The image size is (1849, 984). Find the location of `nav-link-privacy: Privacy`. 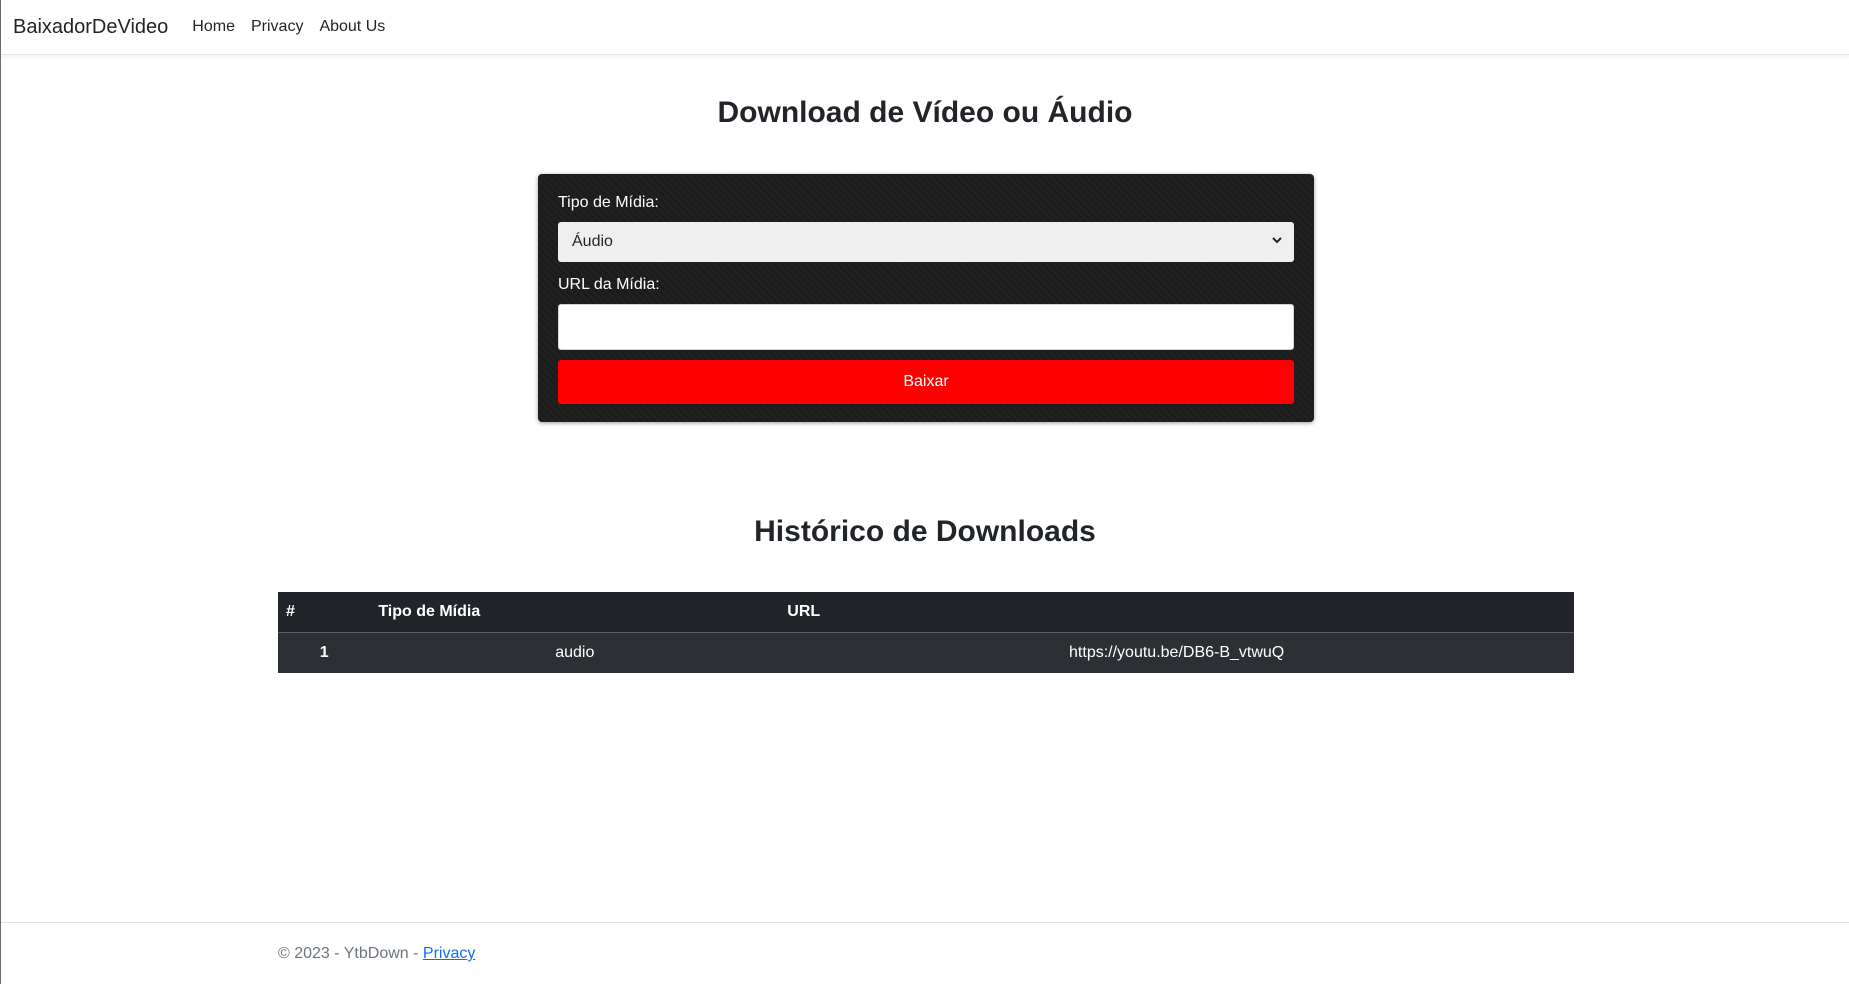

nav-link-privacy: Privacy is located at coordinates (277, 27).